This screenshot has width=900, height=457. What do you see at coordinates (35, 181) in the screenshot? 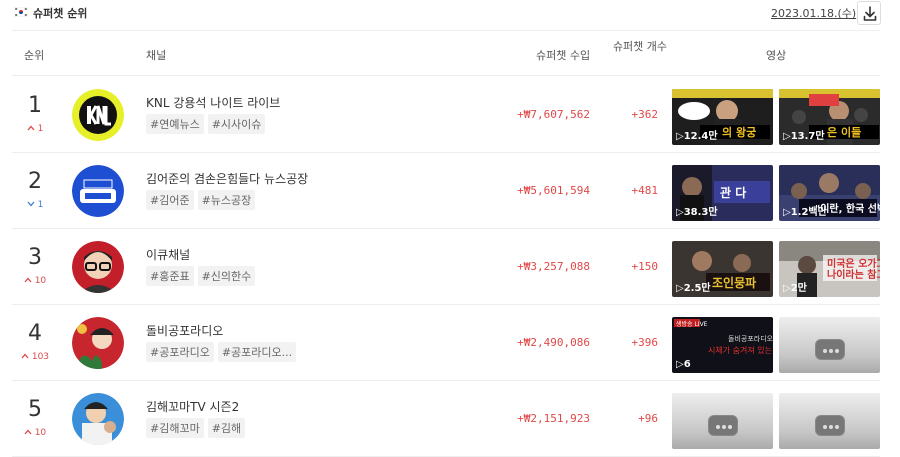
I see `rank-number: 2` at bounding box center [35, 181].